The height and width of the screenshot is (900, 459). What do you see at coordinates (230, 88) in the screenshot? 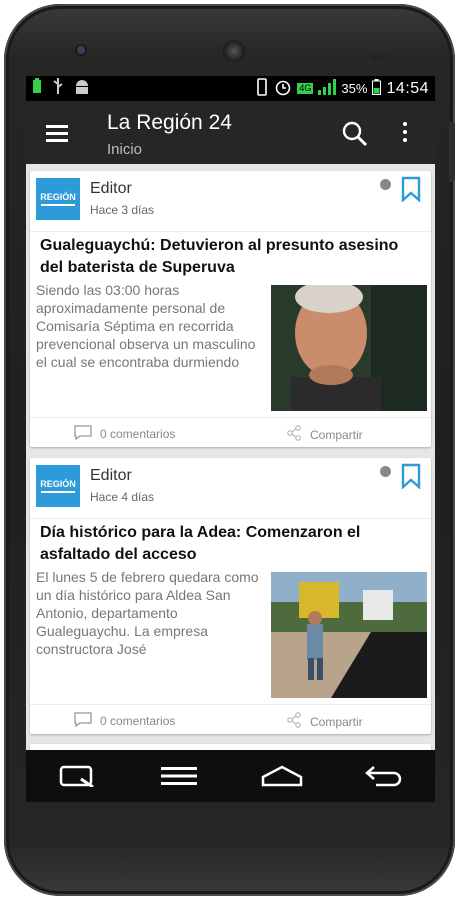
I see `status-bar: 4G 35% 14:54` at bounding box center [230, 88].